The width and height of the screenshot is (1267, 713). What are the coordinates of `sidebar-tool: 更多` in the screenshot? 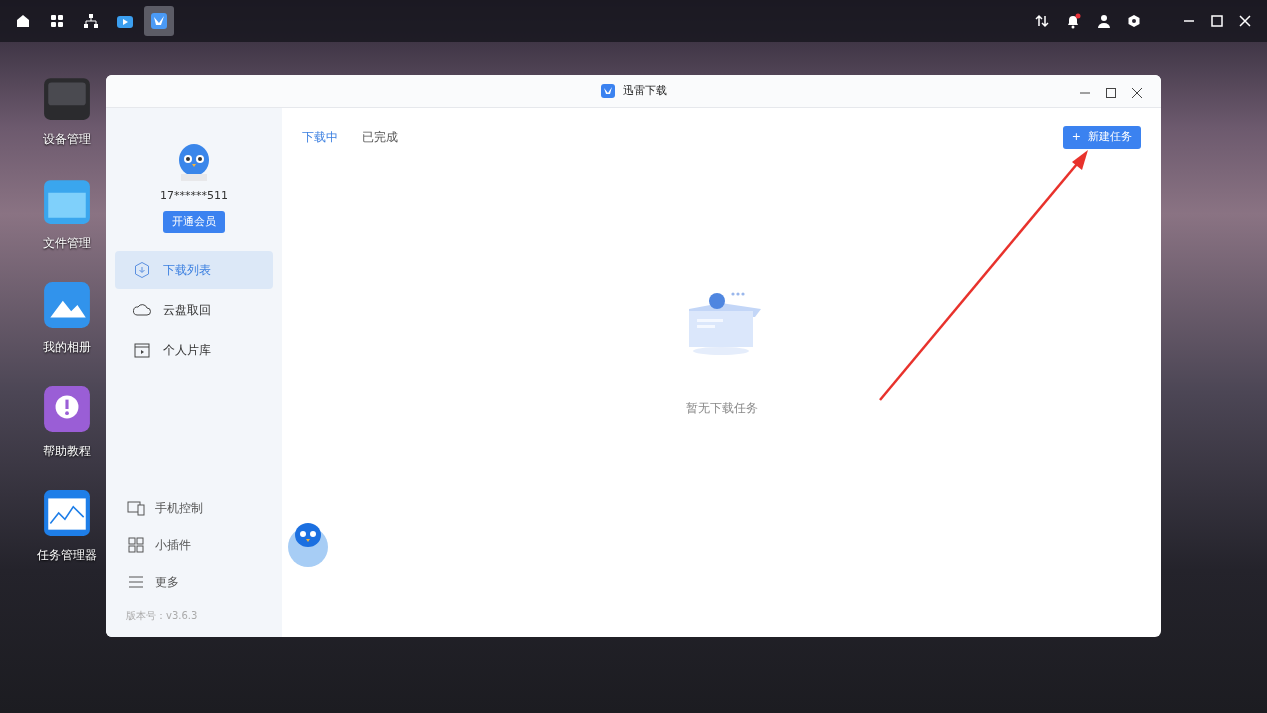 It's located at (194, 581).